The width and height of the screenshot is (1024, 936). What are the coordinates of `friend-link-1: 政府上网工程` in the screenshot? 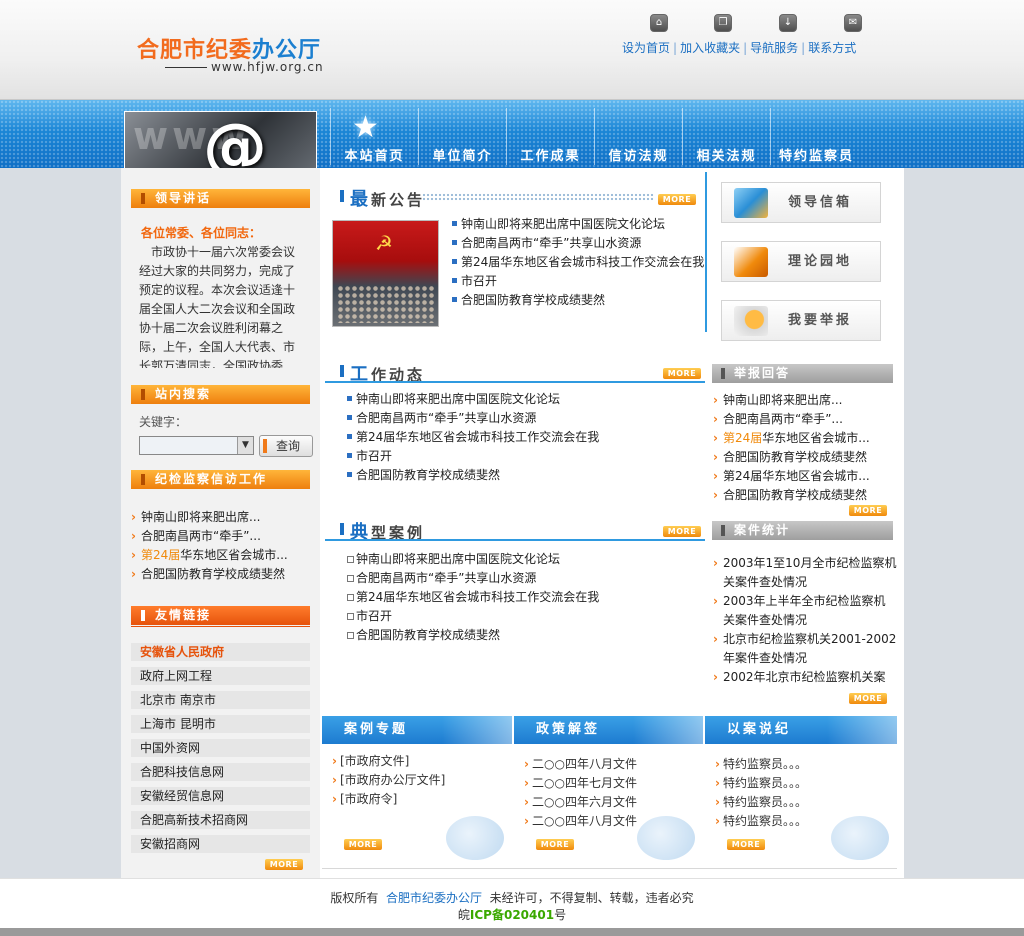 It's located at (220, 676).